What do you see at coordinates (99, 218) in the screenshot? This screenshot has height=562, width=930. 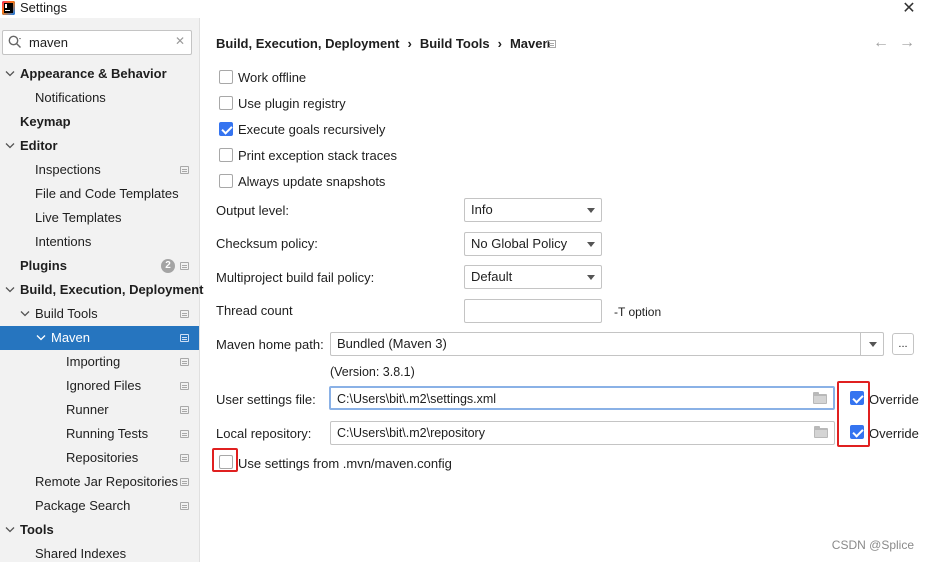 I see `sidebar-item-live-templates: Live Templates` at bounding box center [99, 218].